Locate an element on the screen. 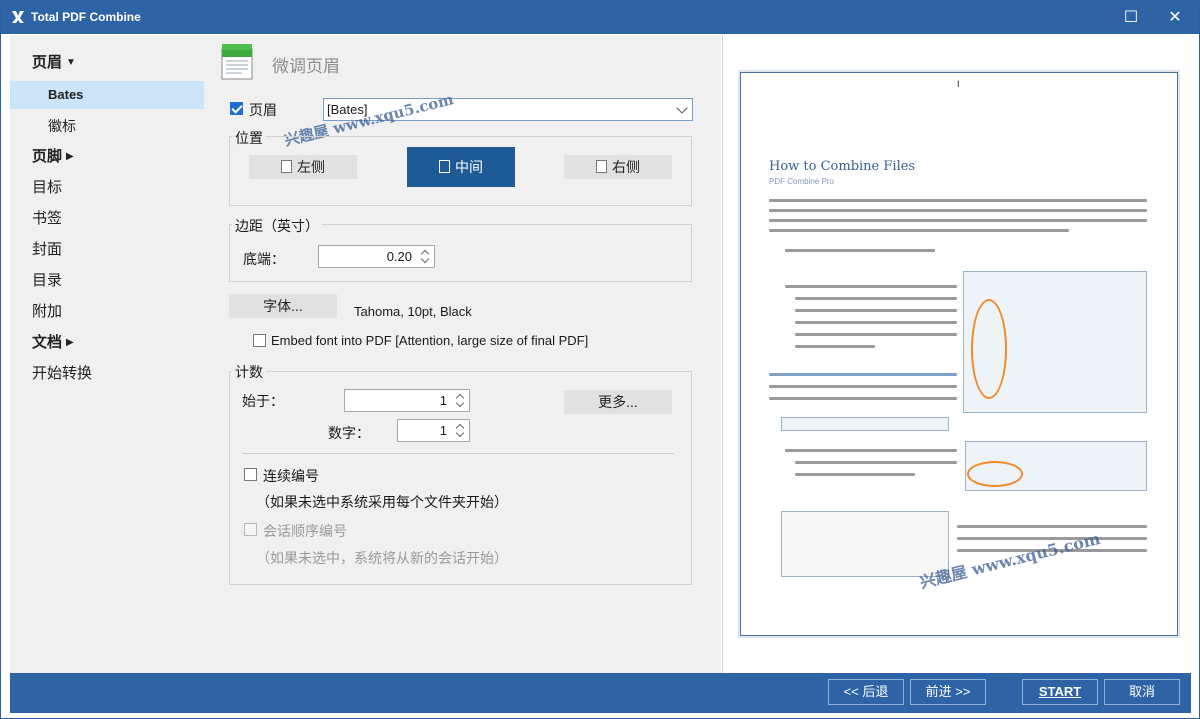 The width and height of the screenshot is (1200, 719). start-at-spinner: 1 is located at coordinates (407, 400).